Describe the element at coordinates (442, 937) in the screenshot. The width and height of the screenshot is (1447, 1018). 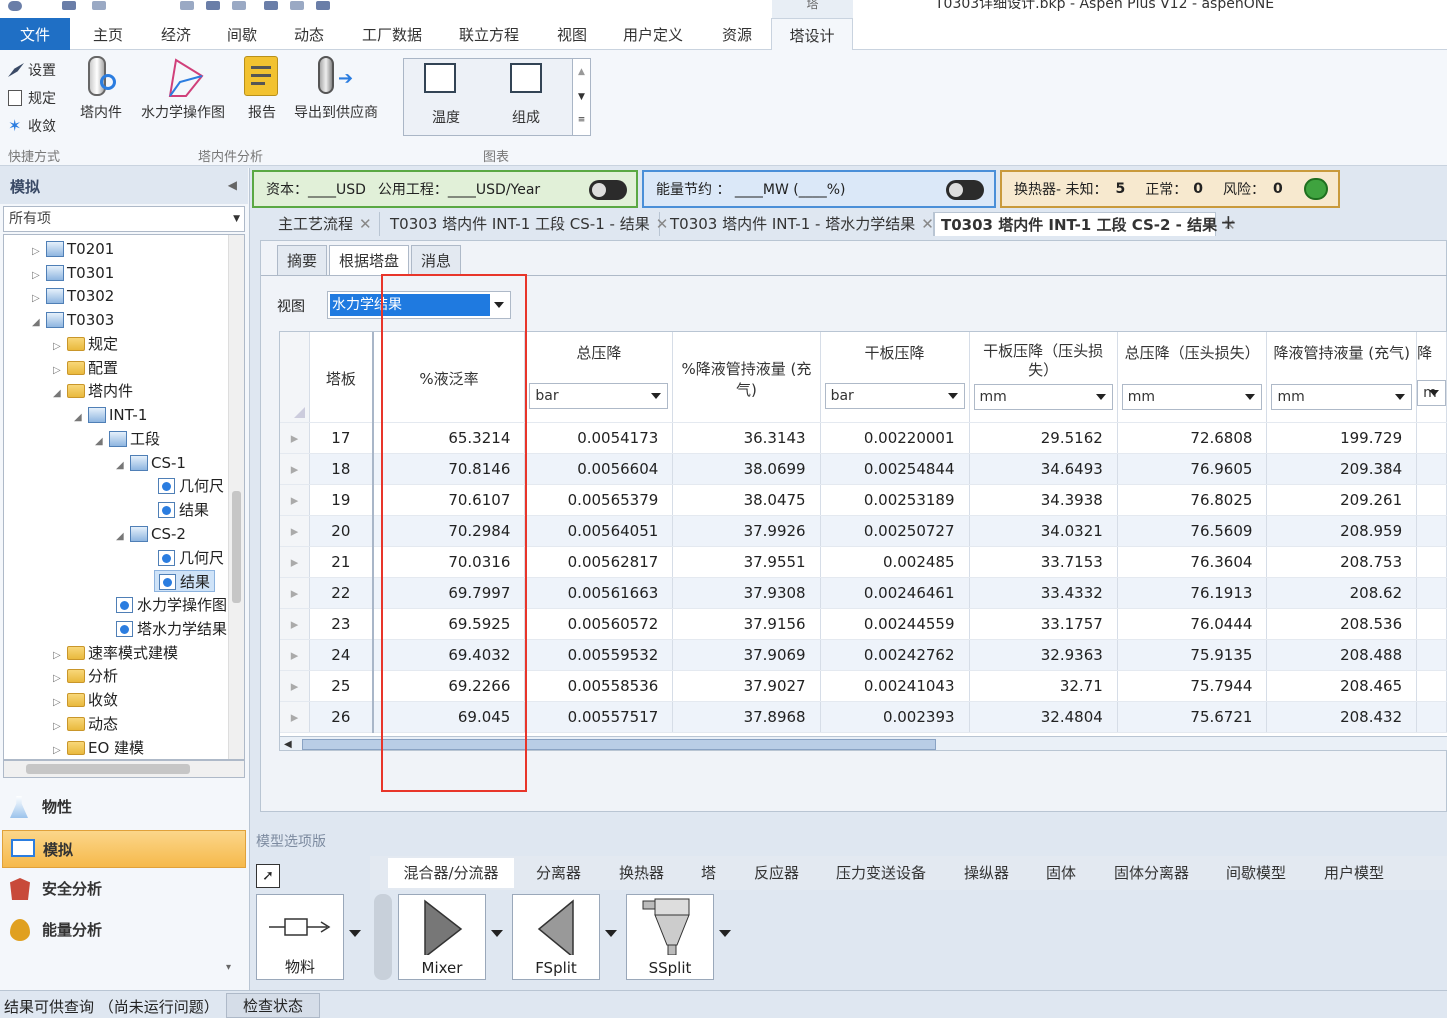
I see `model-mixer: Mixer` at that location.